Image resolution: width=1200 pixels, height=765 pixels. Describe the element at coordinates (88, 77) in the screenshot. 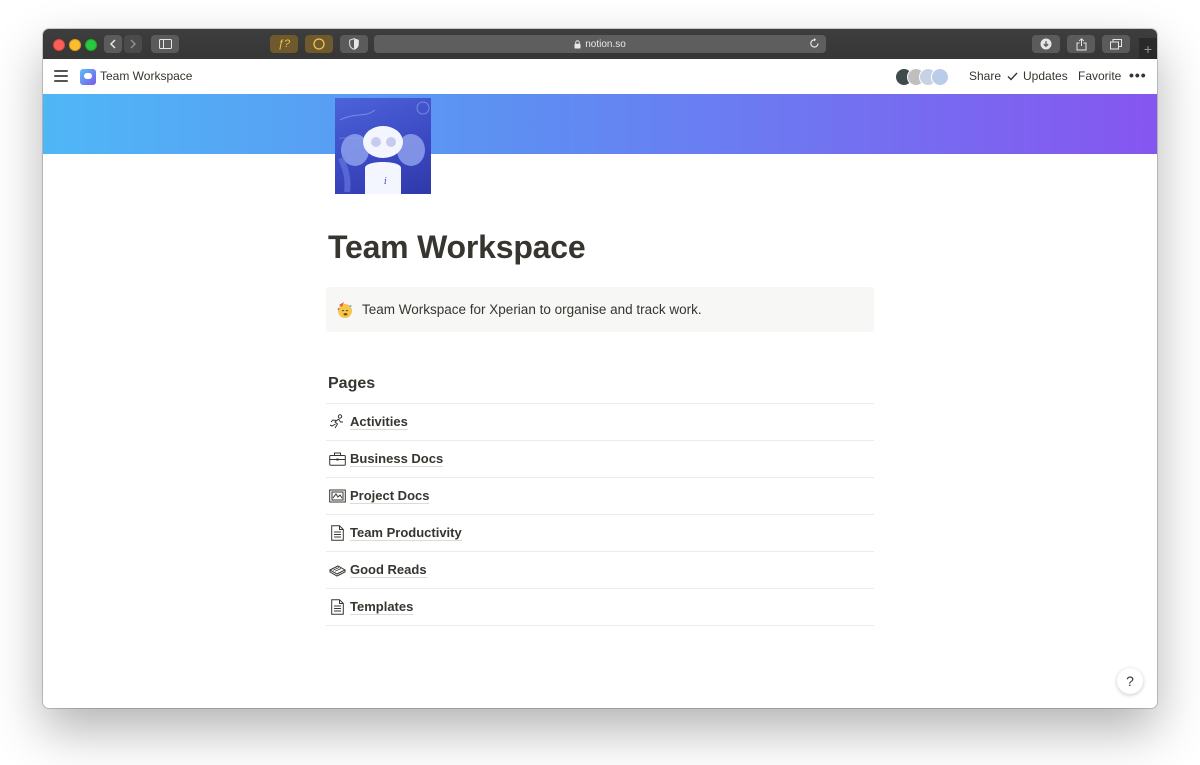

I see `workspace-icon` at that location.